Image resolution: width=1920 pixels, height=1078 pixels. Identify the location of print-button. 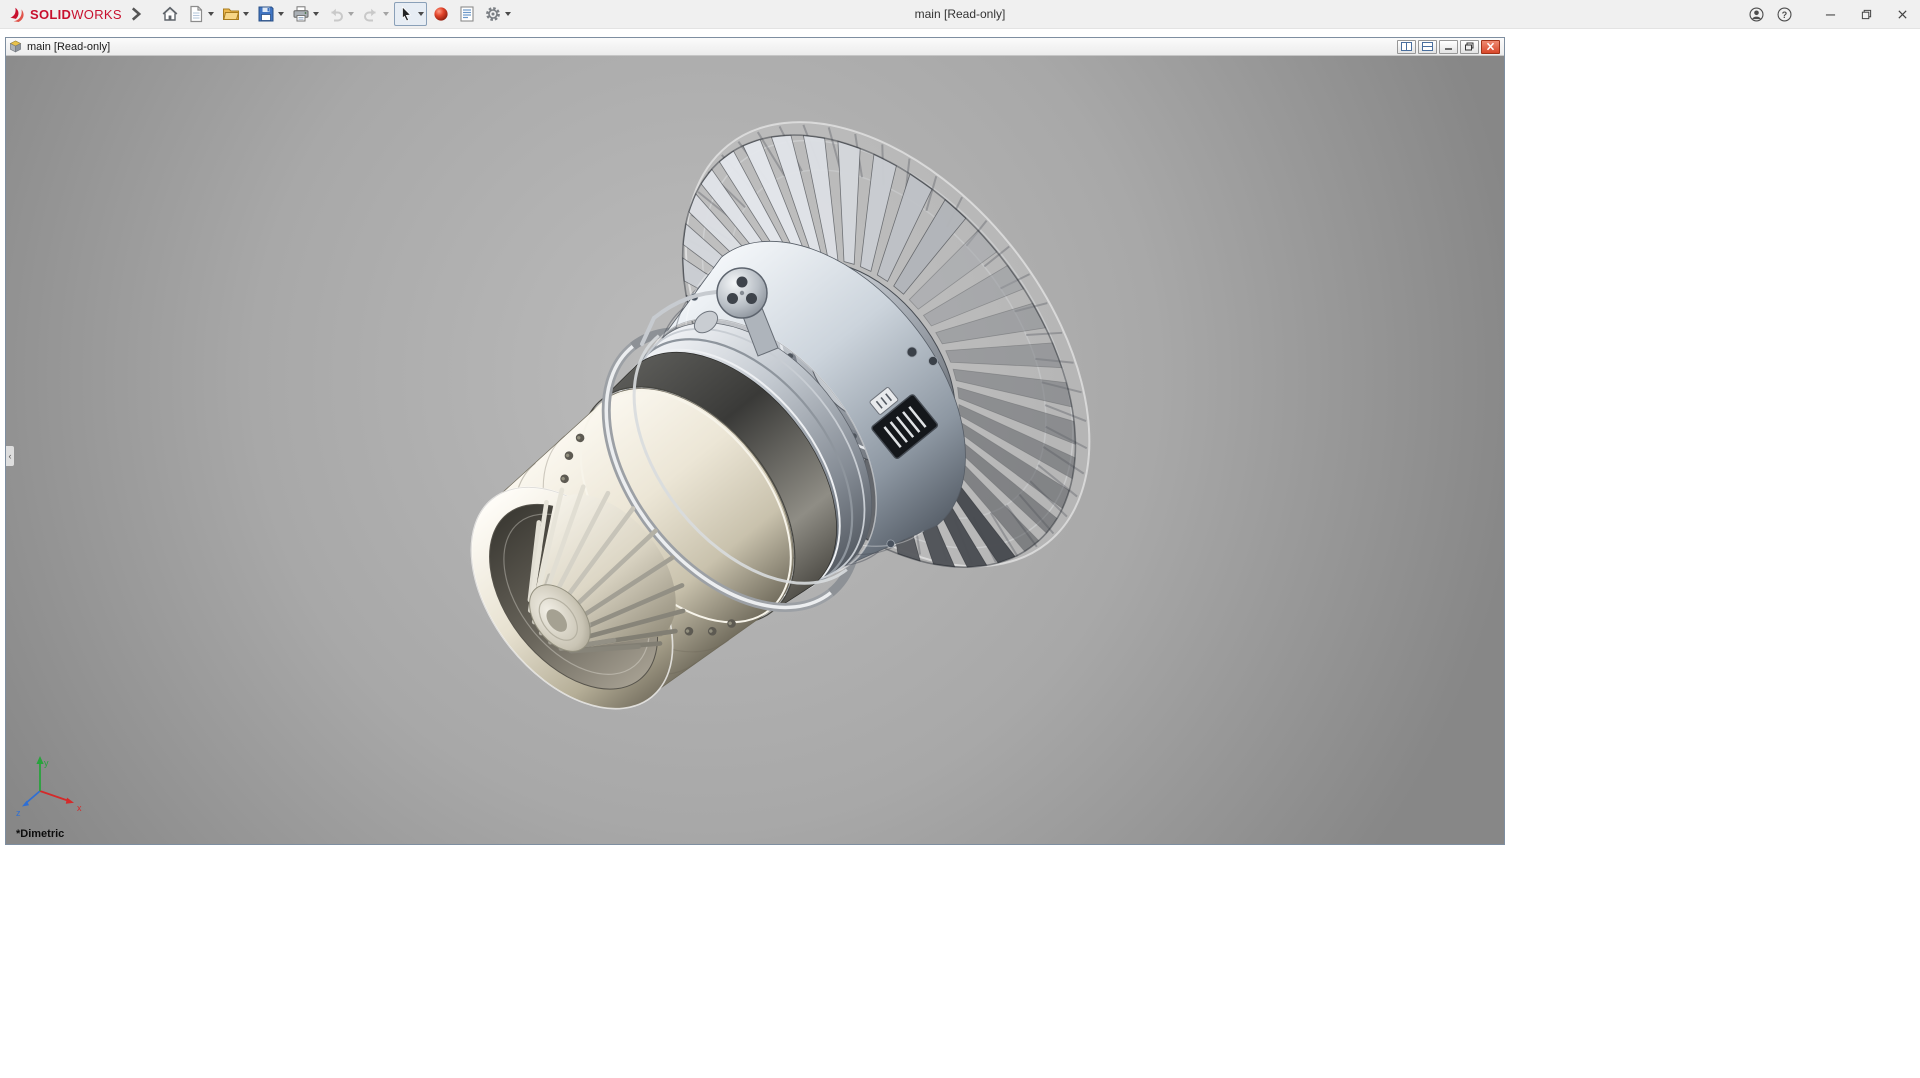
(305, 14).